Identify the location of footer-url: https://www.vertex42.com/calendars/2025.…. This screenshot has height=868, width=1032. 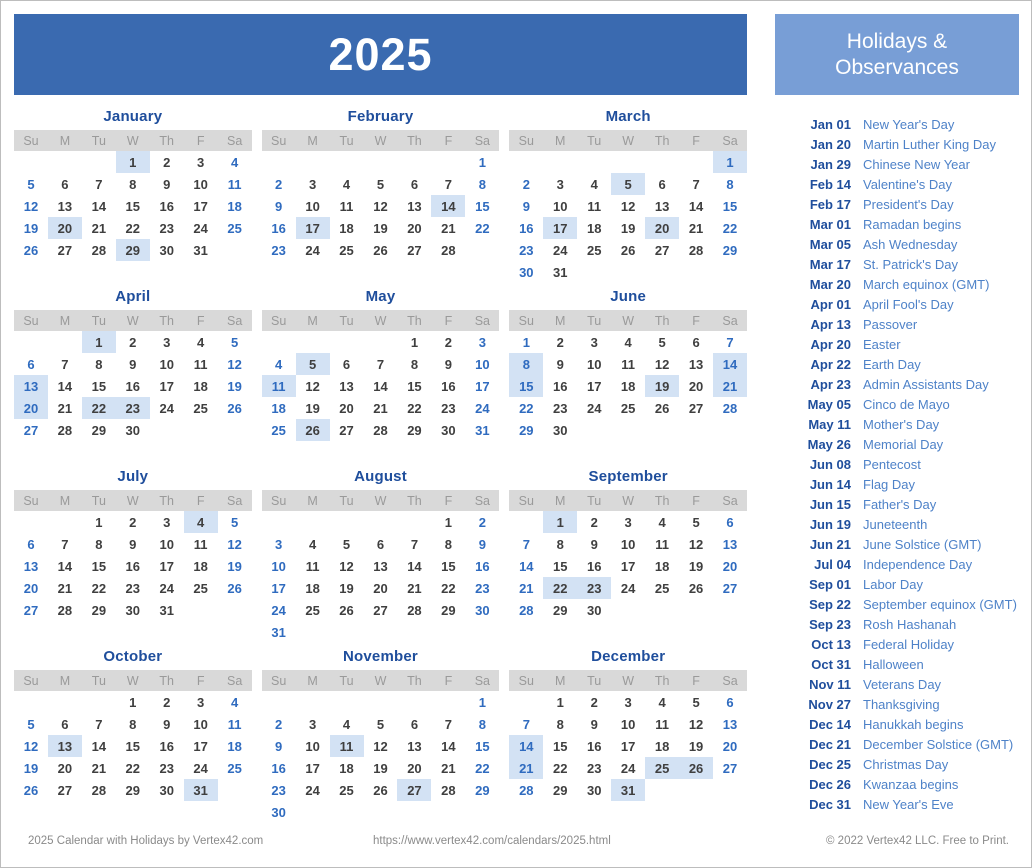
(492, 841).